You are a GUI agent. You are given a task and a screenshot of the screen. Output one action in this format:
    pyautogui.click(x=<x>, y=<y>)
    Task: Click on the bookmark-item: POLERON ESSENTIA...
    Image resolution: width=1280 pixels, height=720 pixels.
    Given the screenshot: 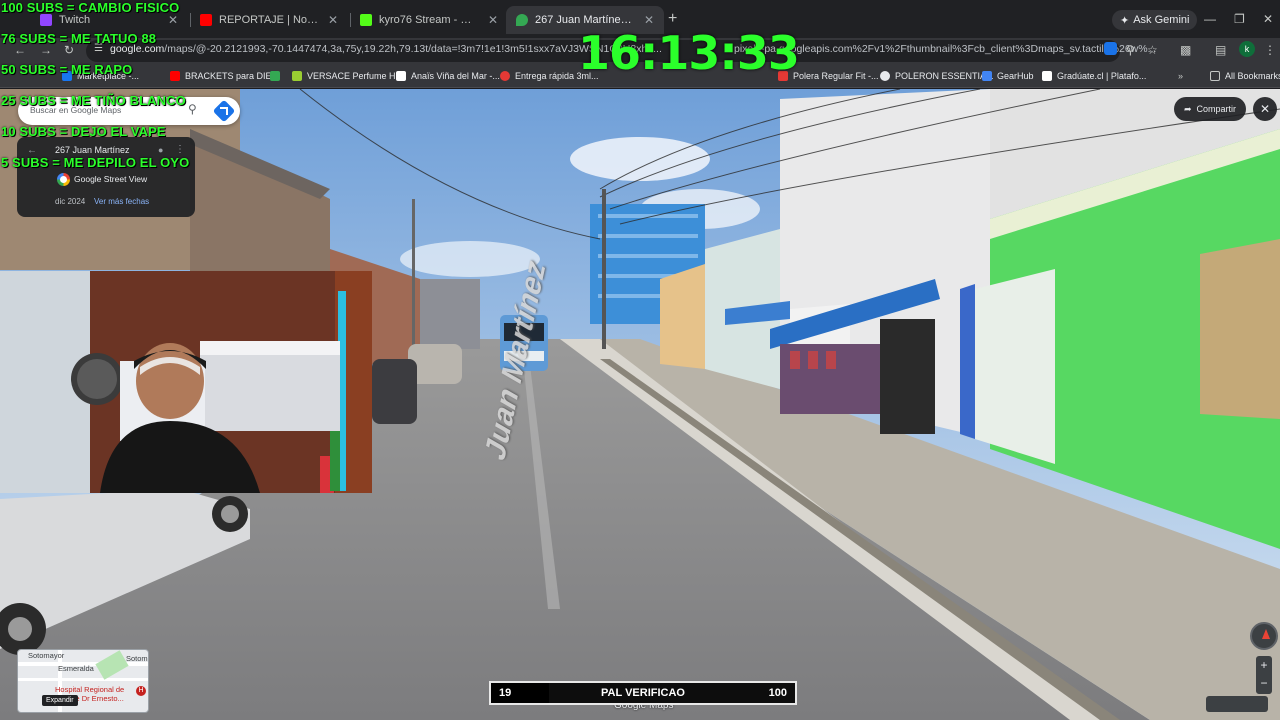 What is the action you would take?
    pyautogui.click(x=937, y=76)
    